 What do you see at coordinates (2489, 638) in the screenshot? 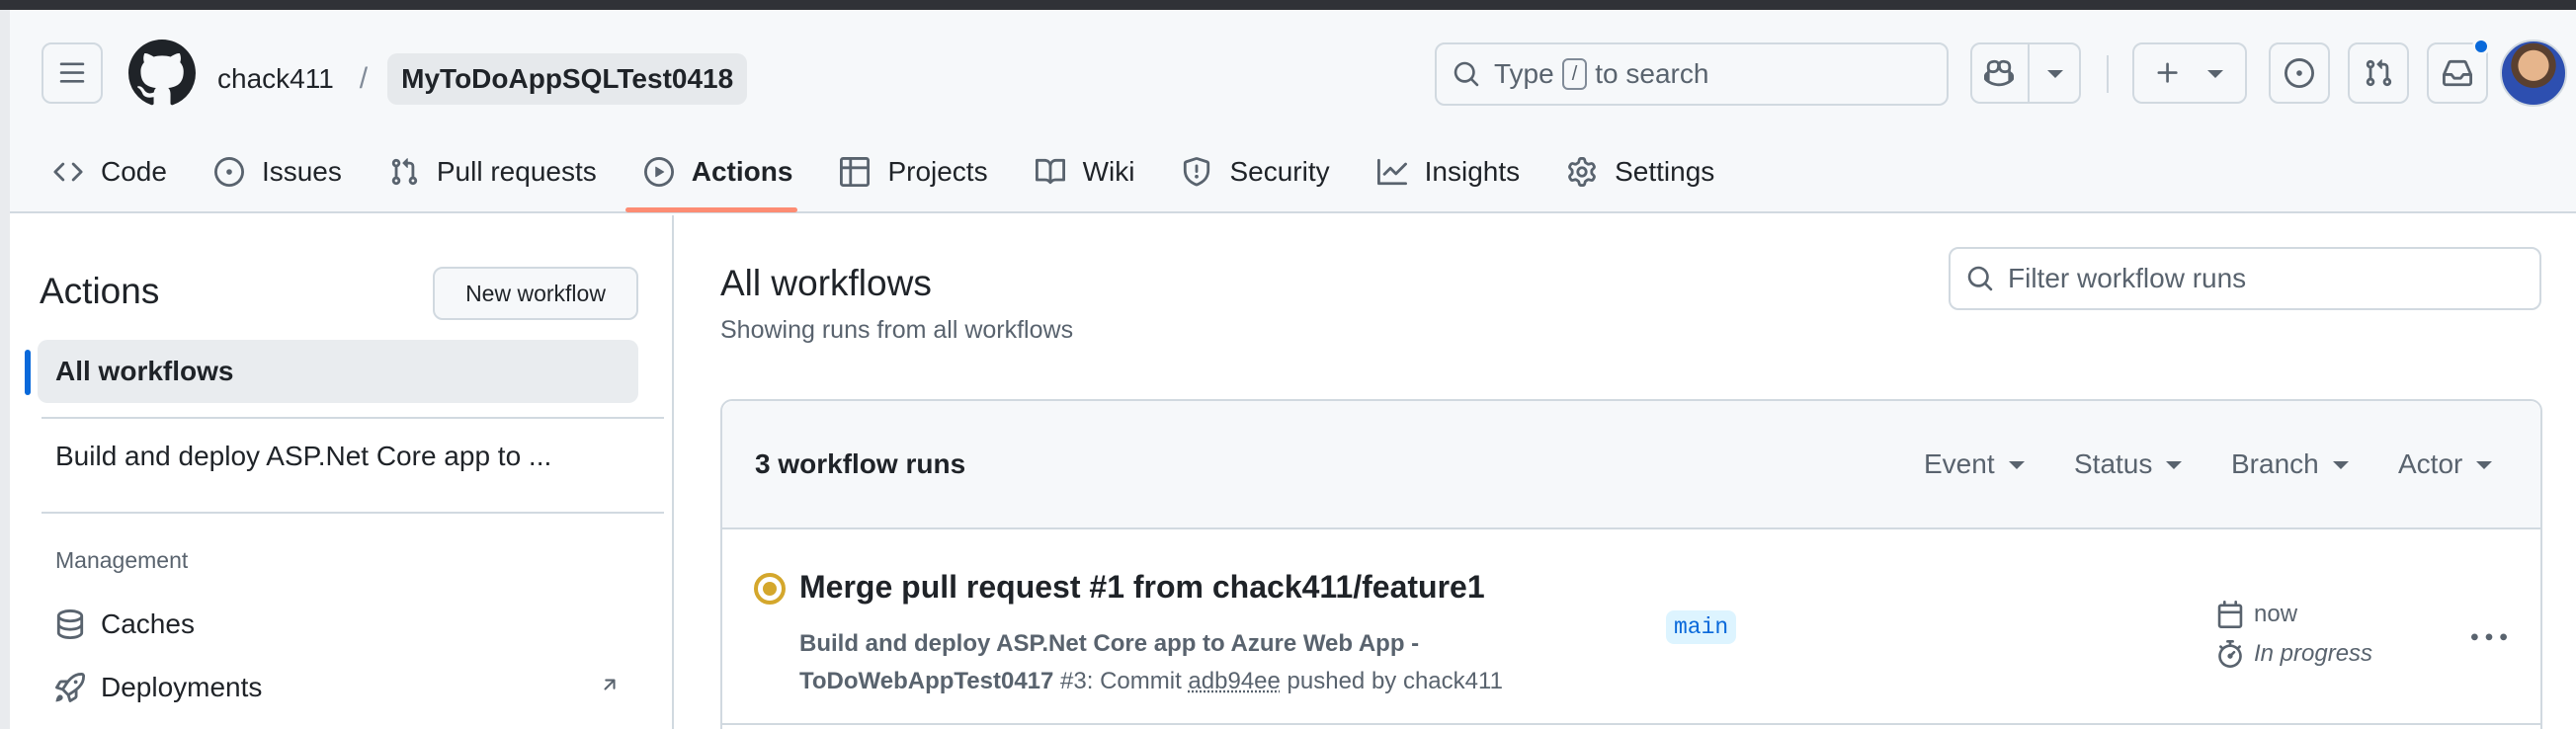
I see `kebab-horizontal-icon` at bounding box center [2489, 638].